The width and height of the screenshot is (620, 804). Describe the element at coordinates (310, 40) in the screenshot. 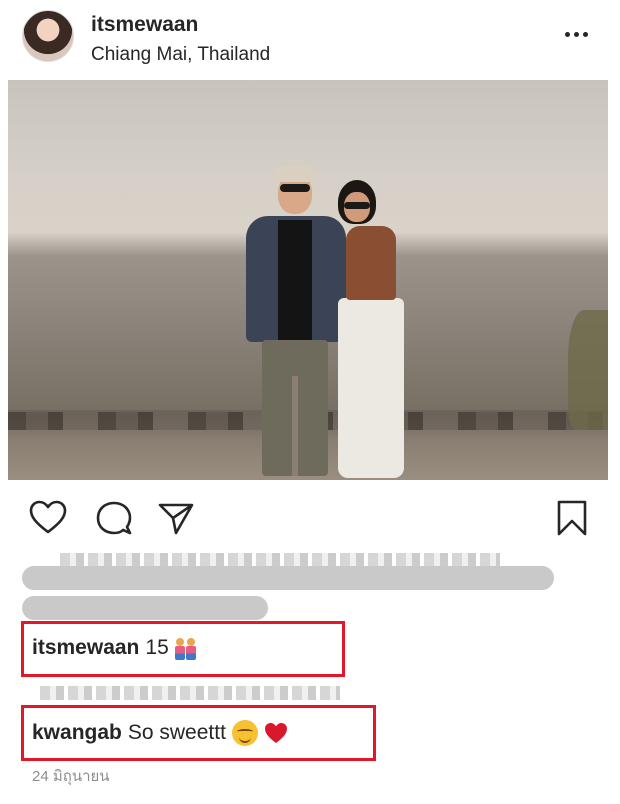

I see `post-header: itsmewaan Chiang Mai, Thailand` at that location.